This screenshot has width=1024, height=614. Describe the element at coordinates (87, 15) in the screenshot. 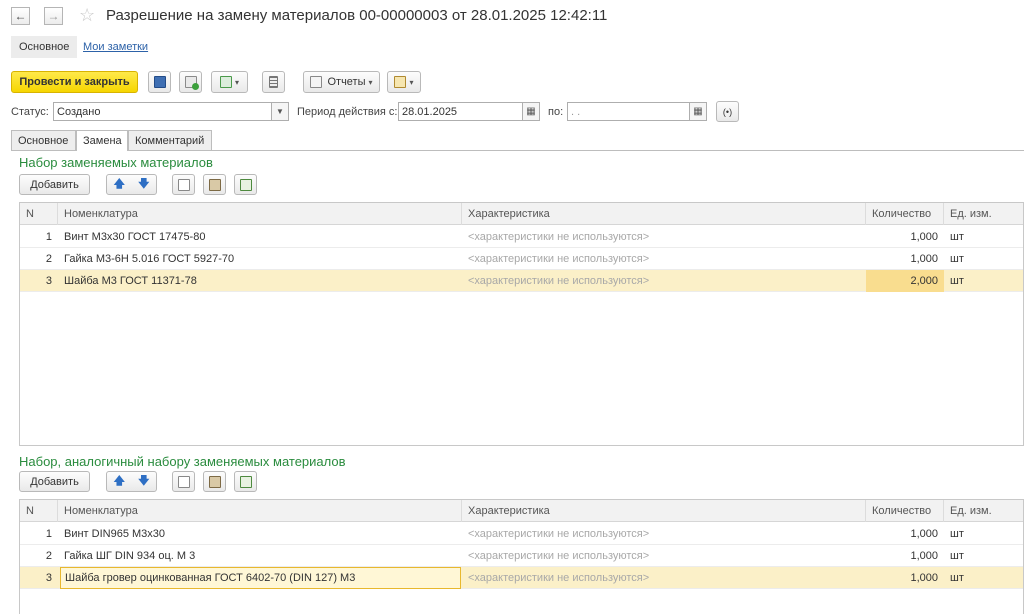

I see `favorite-star-icon: ☆` at that location.